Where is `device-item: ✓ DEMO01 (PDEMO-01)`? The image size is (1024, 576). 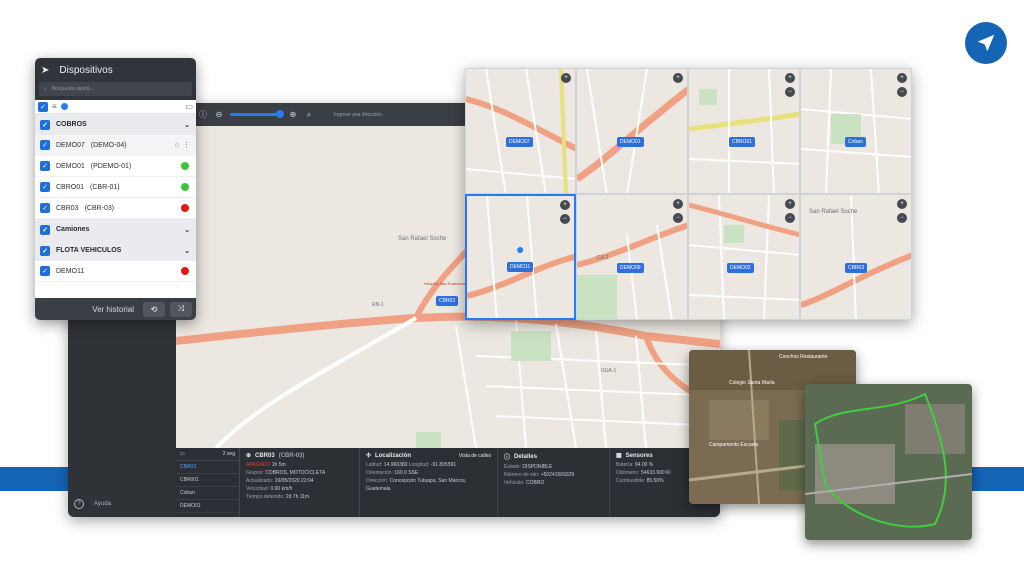
device-item: ✓ DEMO01 (PDEMO-01) is located at coordinates (115, 166).